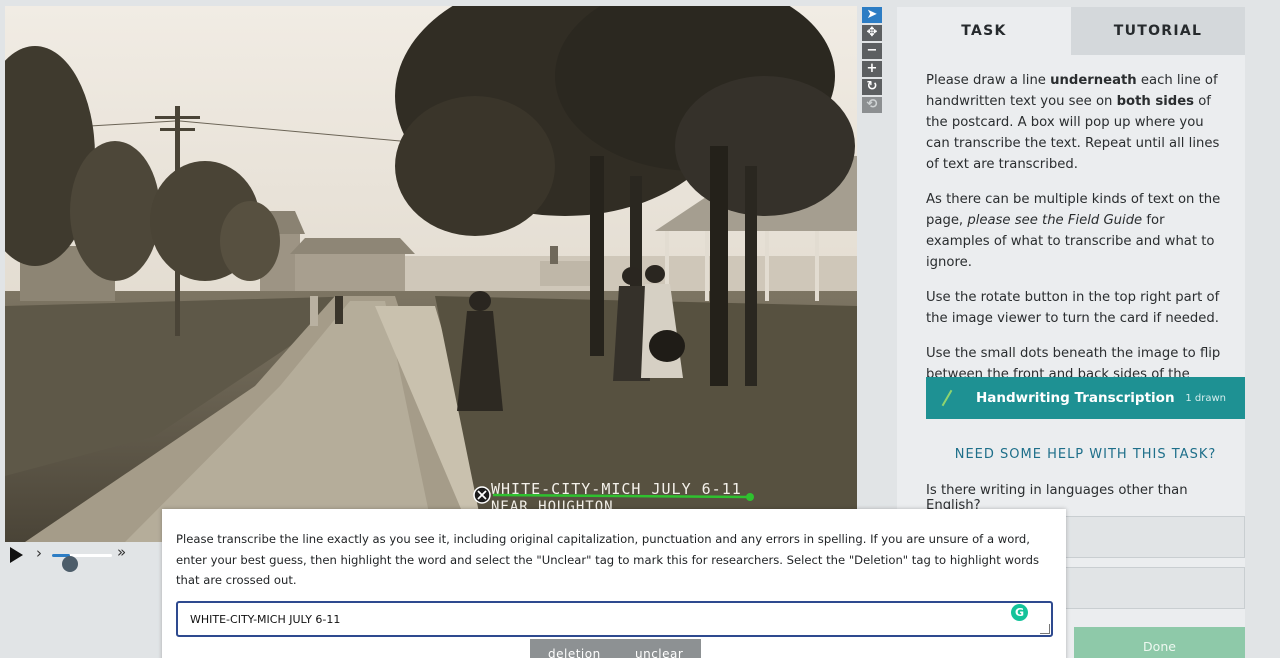 This screenshot has width=1280, height=658. Describe the element at coordinates (70, 564) in the screenshot. I see `speed-slider-handle` at that location.